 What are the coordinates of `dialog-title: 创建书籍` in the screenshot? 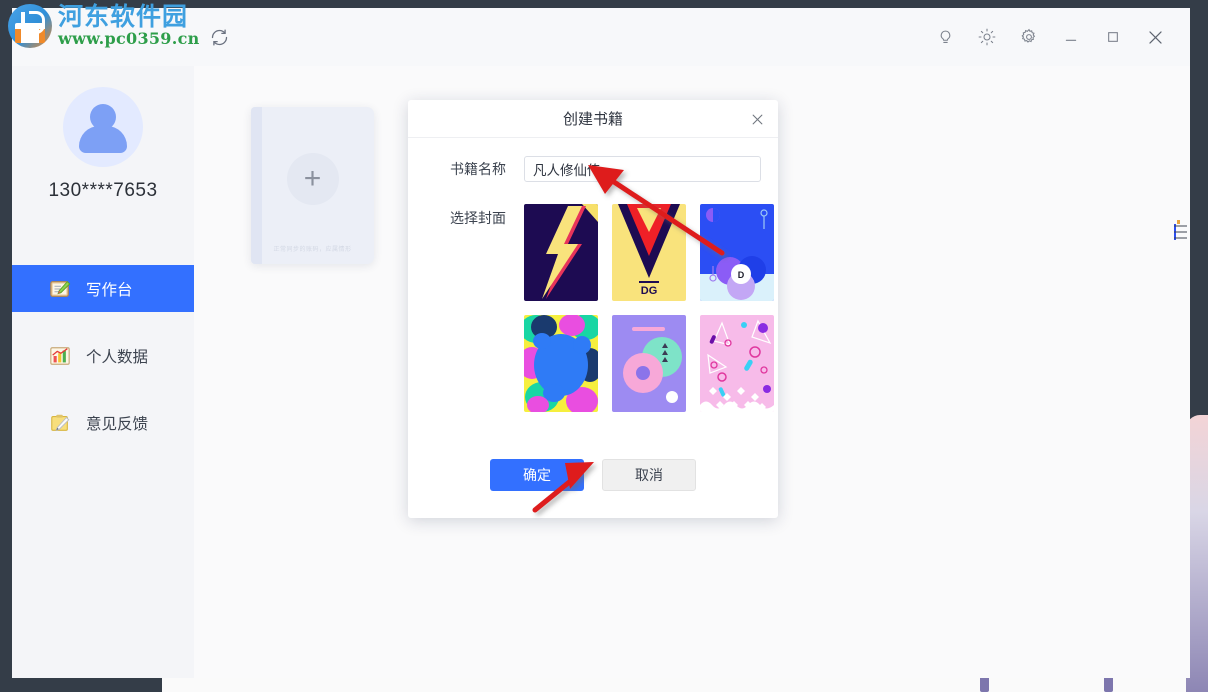 It's located at (592, 119).